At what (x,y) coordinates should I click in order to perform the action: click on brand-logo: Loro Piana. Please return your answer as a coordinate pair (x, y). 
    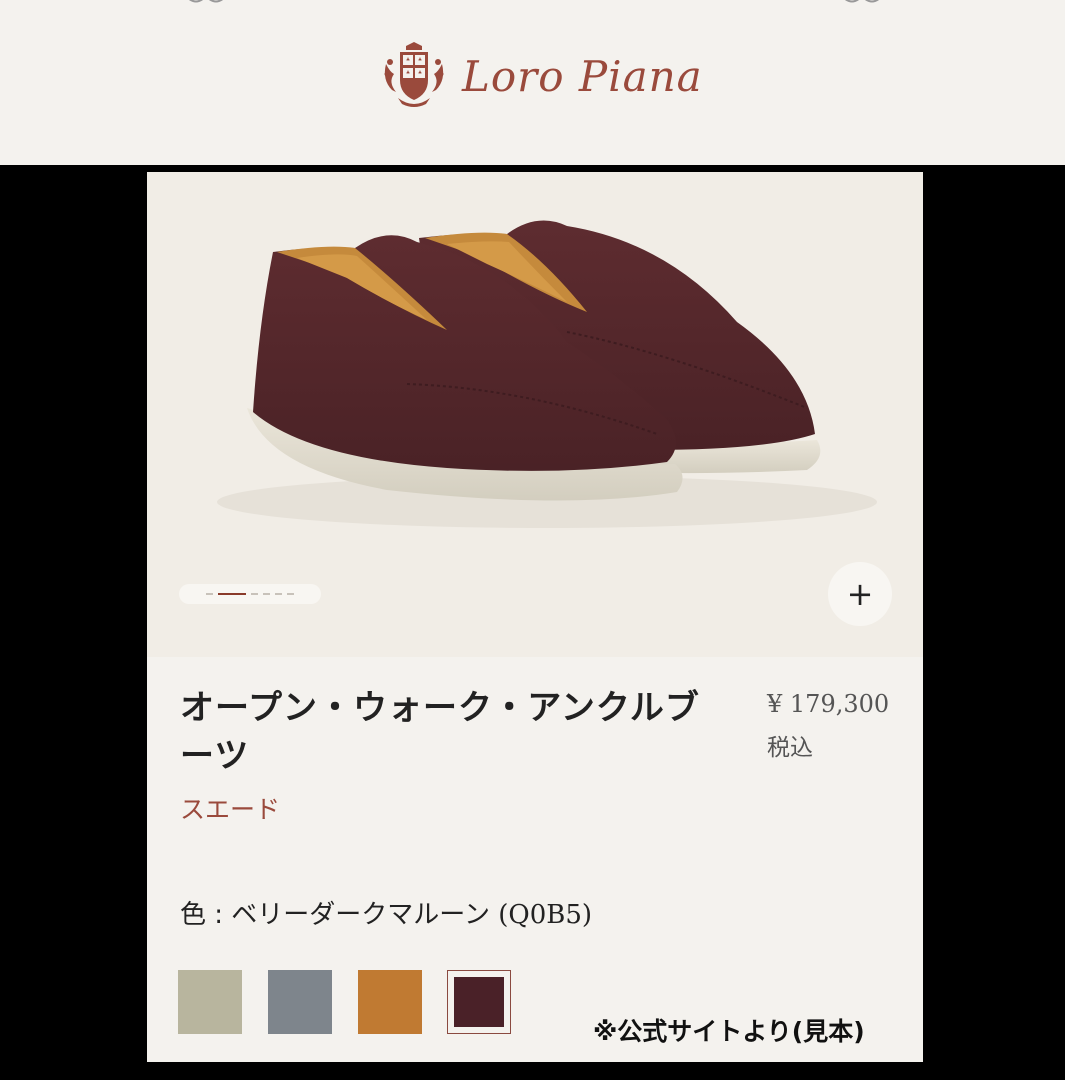
    Looking at the image, I should click on (540, 76).